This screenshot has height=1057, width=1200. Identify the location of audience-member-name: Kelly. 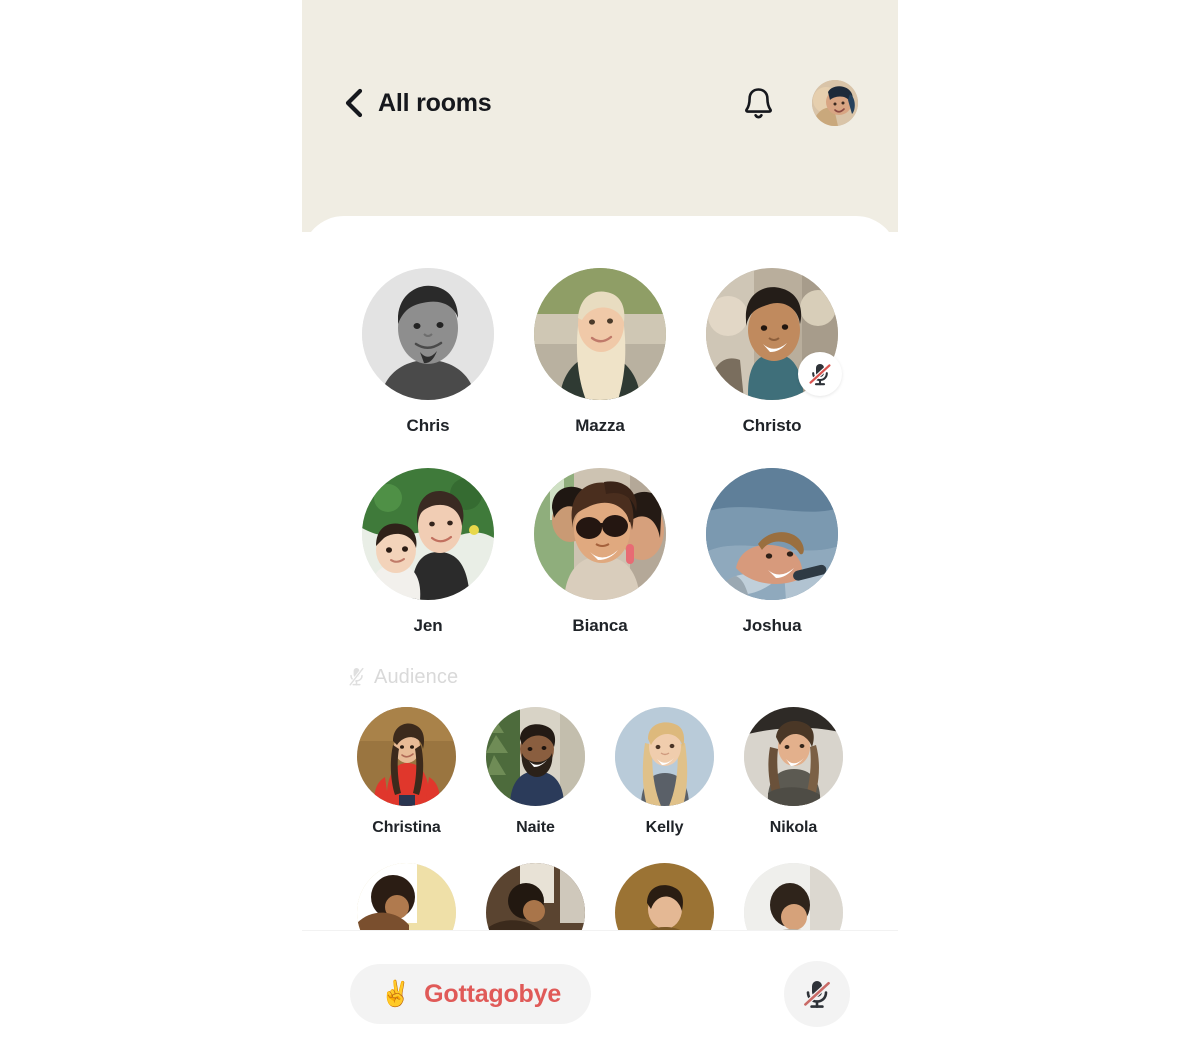
(664, 827).